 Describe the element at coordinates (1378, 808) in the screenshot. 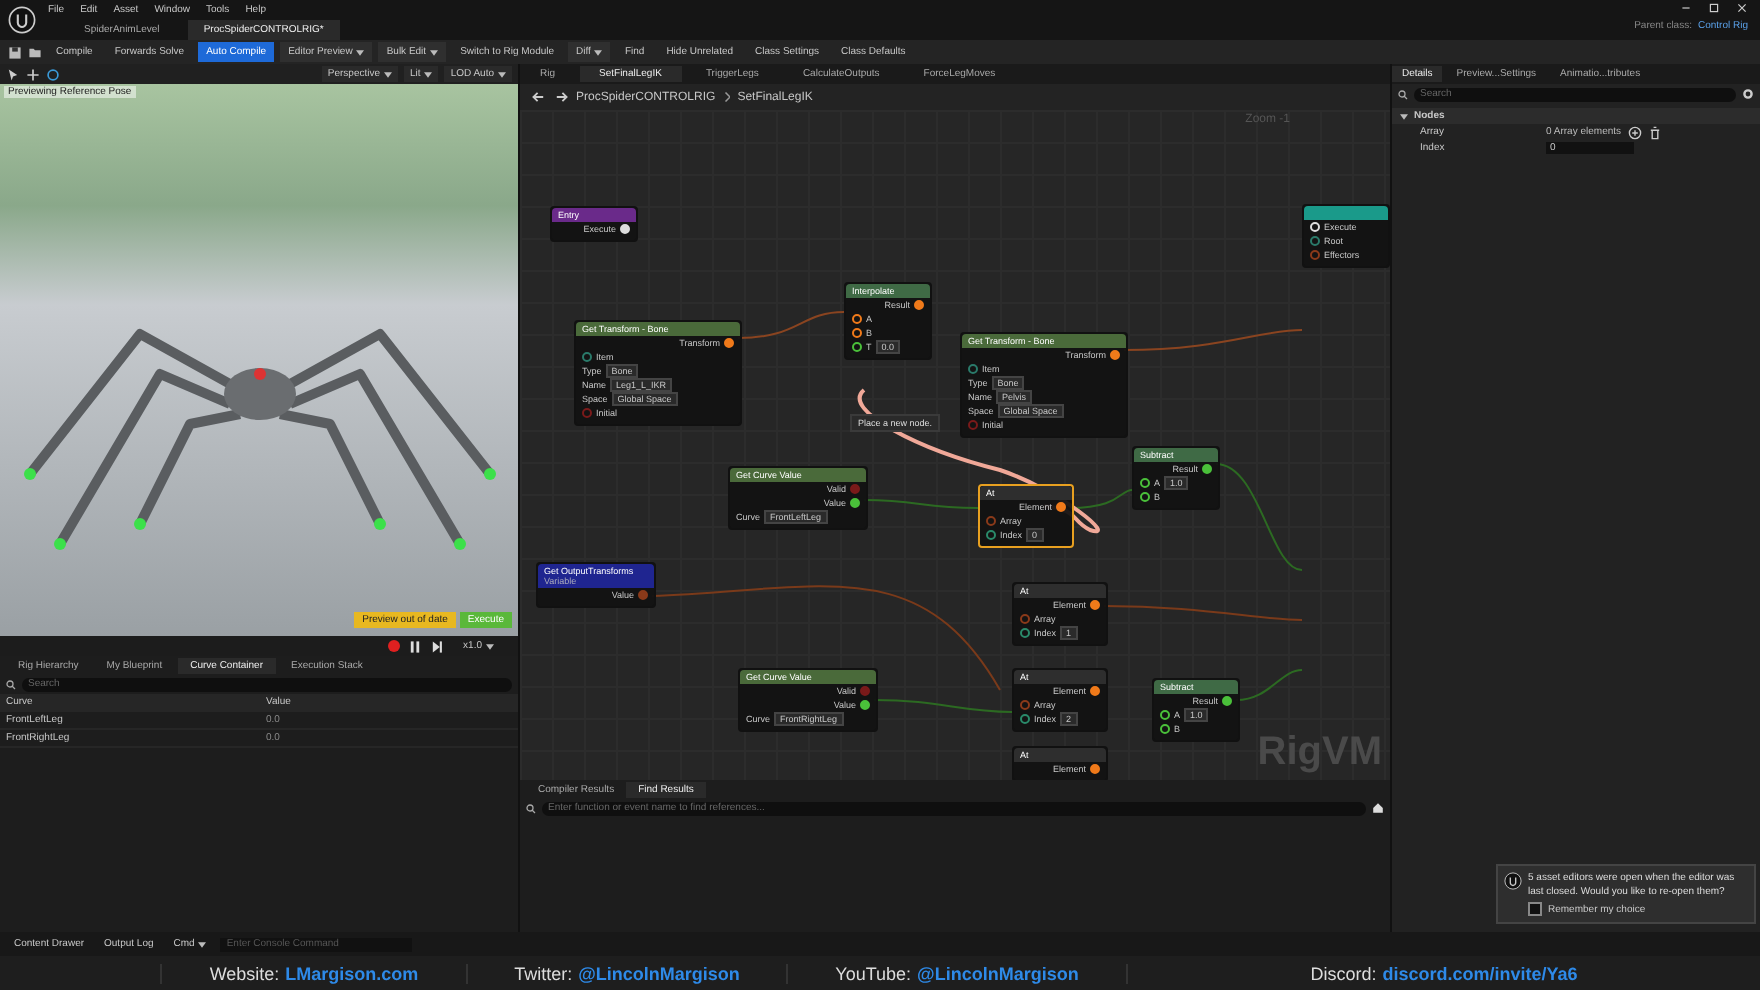

I see `home-icon` at that location.